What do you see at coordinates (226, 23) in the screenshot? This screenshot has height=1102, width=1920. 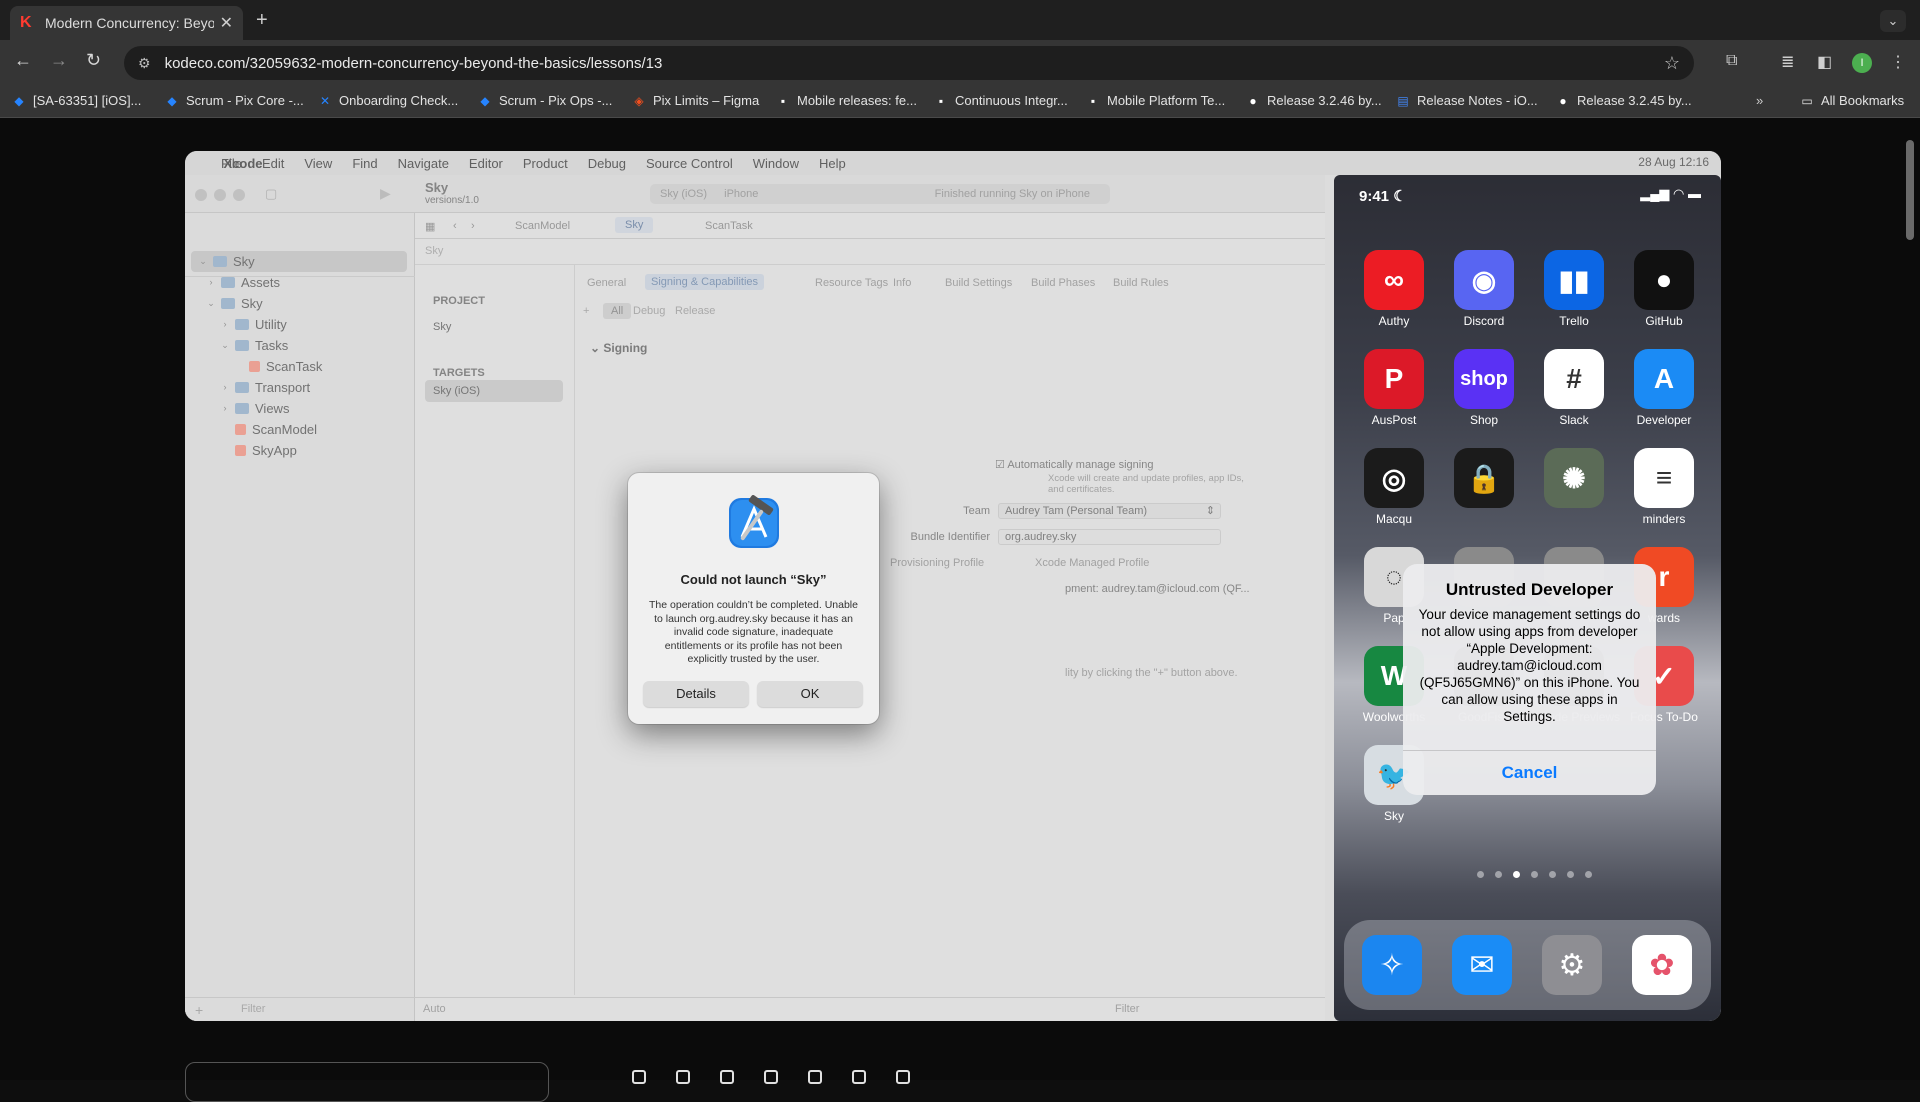 I see `close-tab-icon: ✕` at bounding box center [226, 23].